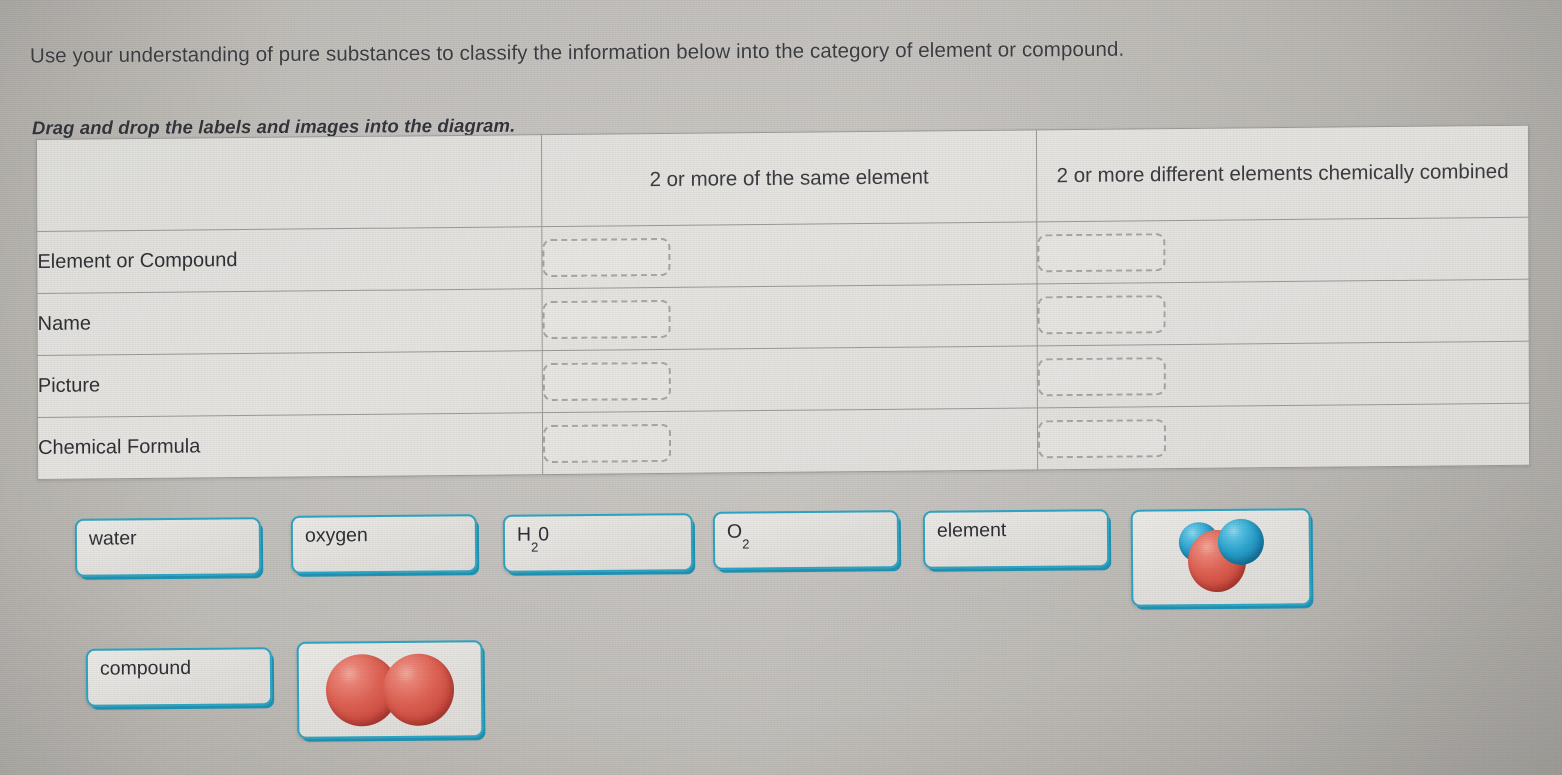 The height and width of the screenshot is (775, 1562). I want to click on o2-formula-chip: O2, so click(806, 540).